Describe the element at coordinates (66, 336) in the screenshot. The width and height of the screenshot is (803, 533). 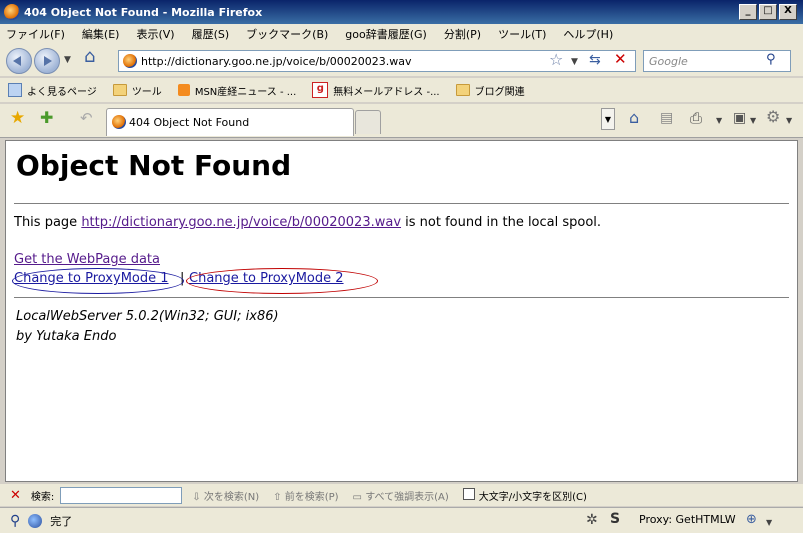
I see `author-info: by Yutaka Endo` at that location.